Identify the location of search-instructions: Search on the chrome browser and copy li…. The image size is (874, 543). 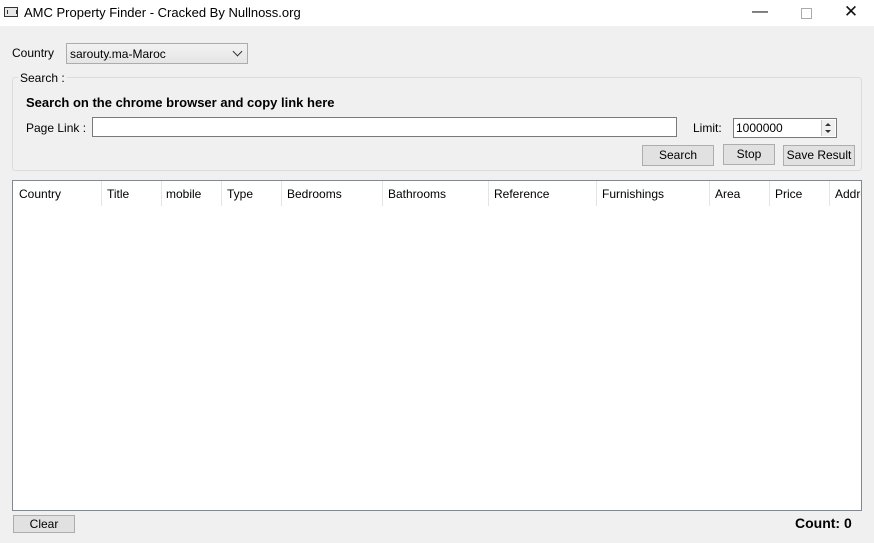
(180, 102).